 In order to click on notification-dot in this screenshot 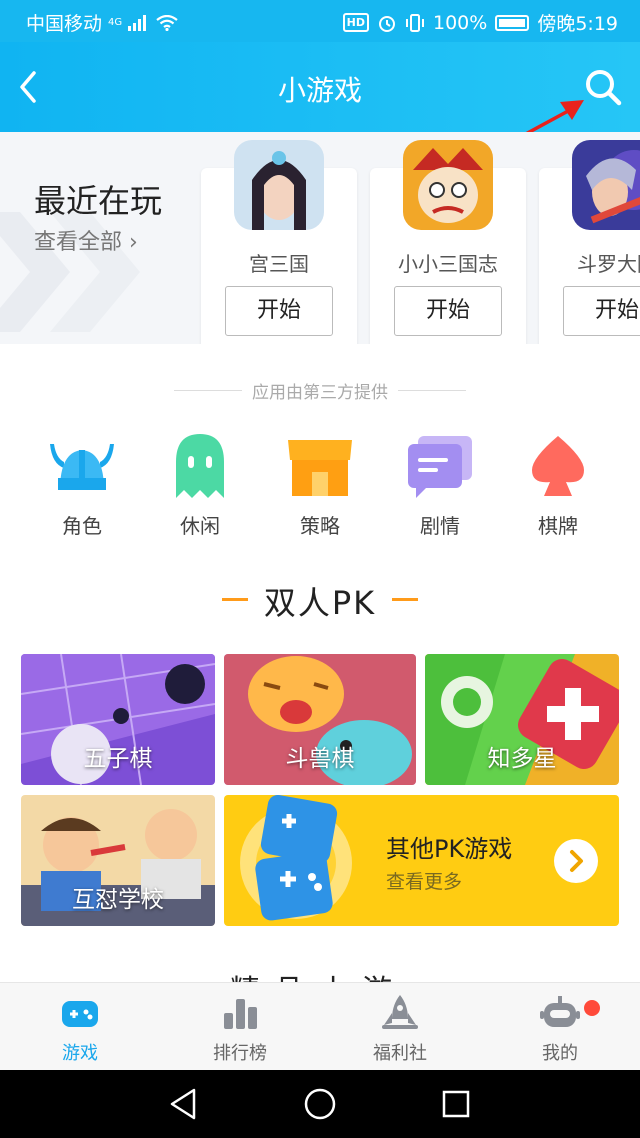, I will do `click(592, 1008)`.